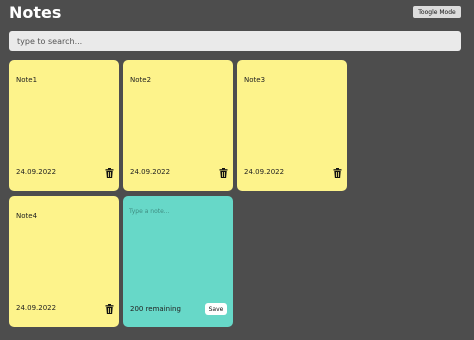  Describe the element at coordinates (64, 125) in the screenshot. I see `note-card: Note1 24.09.2022` at that location.